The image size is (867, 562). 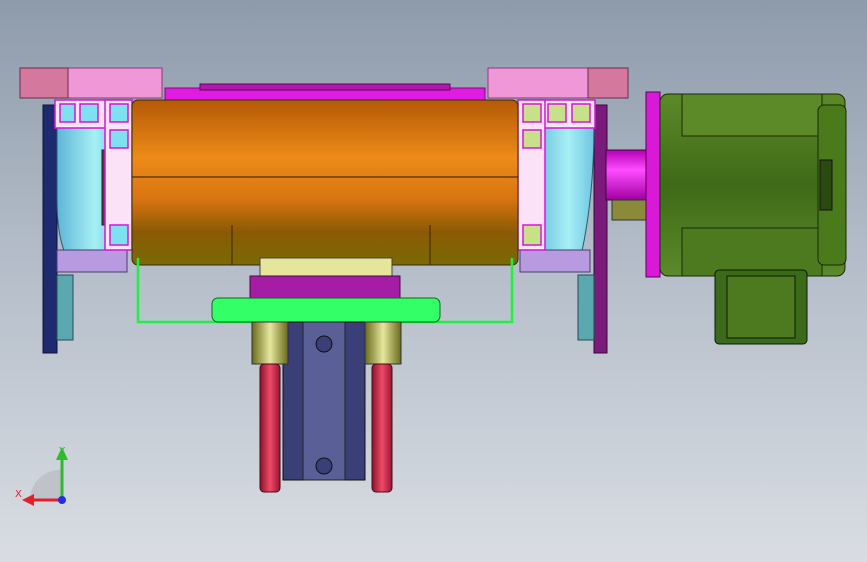 I want to click on right-guide-bushing, so click(x=383, y=343).